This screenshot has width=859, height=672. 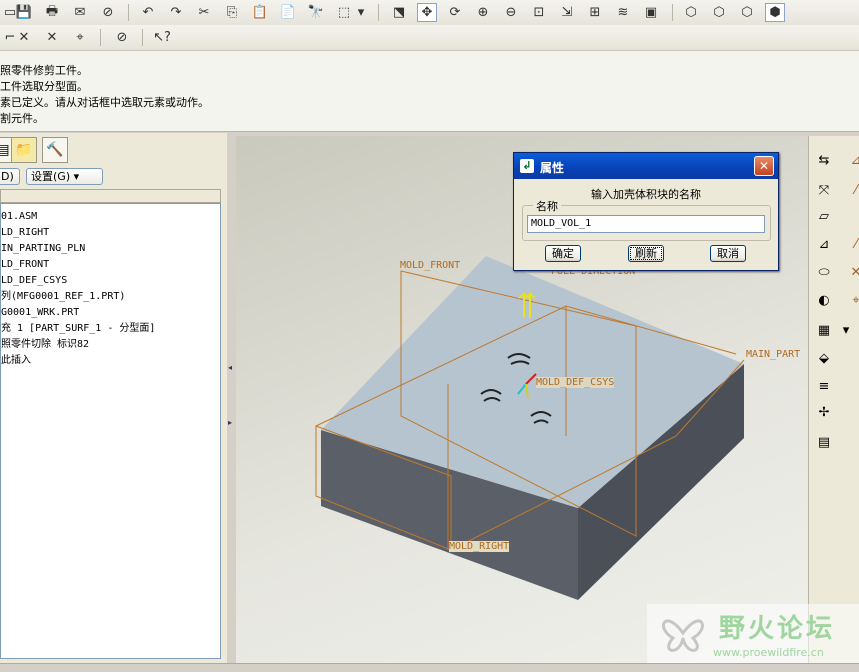 What do you see at coordinates (511, 12) in the screenshot?
I see `zoom-out-icon: ⊖` at bounding box center [511, 12].